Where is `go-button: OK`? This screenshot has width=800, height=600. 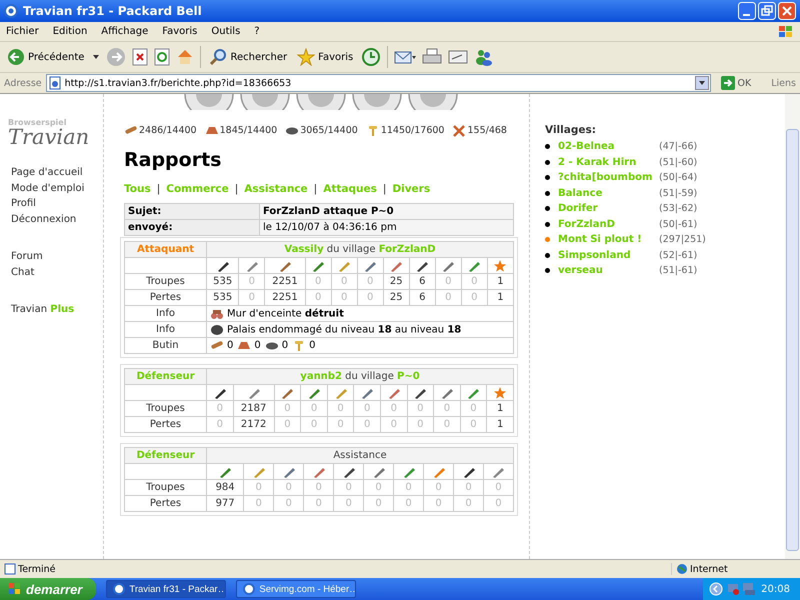
go-button: OK is located at coordinates (736, 83).